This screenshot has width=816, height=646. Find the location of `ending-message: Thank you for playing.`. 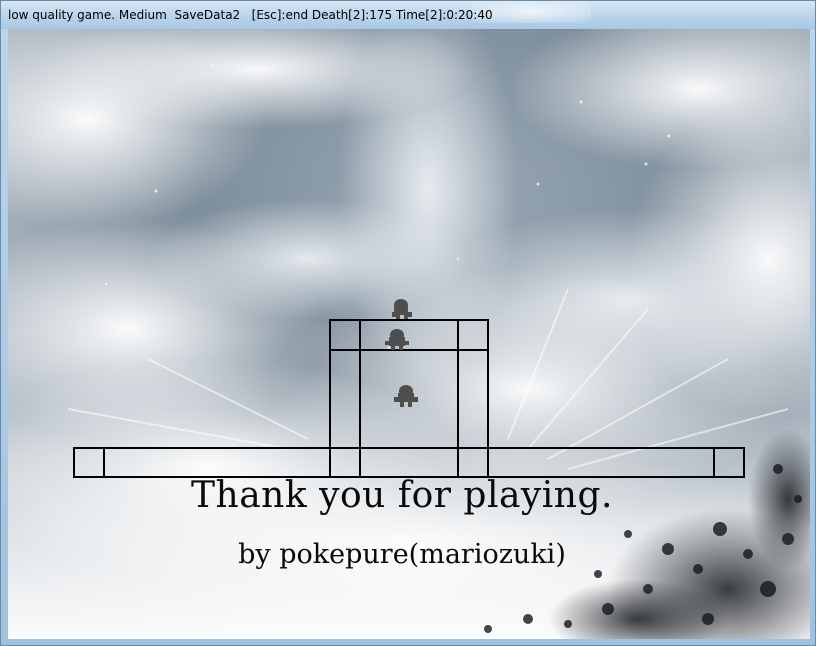

ending-message: Thank you for playing. is located at coordinates (402, 495).